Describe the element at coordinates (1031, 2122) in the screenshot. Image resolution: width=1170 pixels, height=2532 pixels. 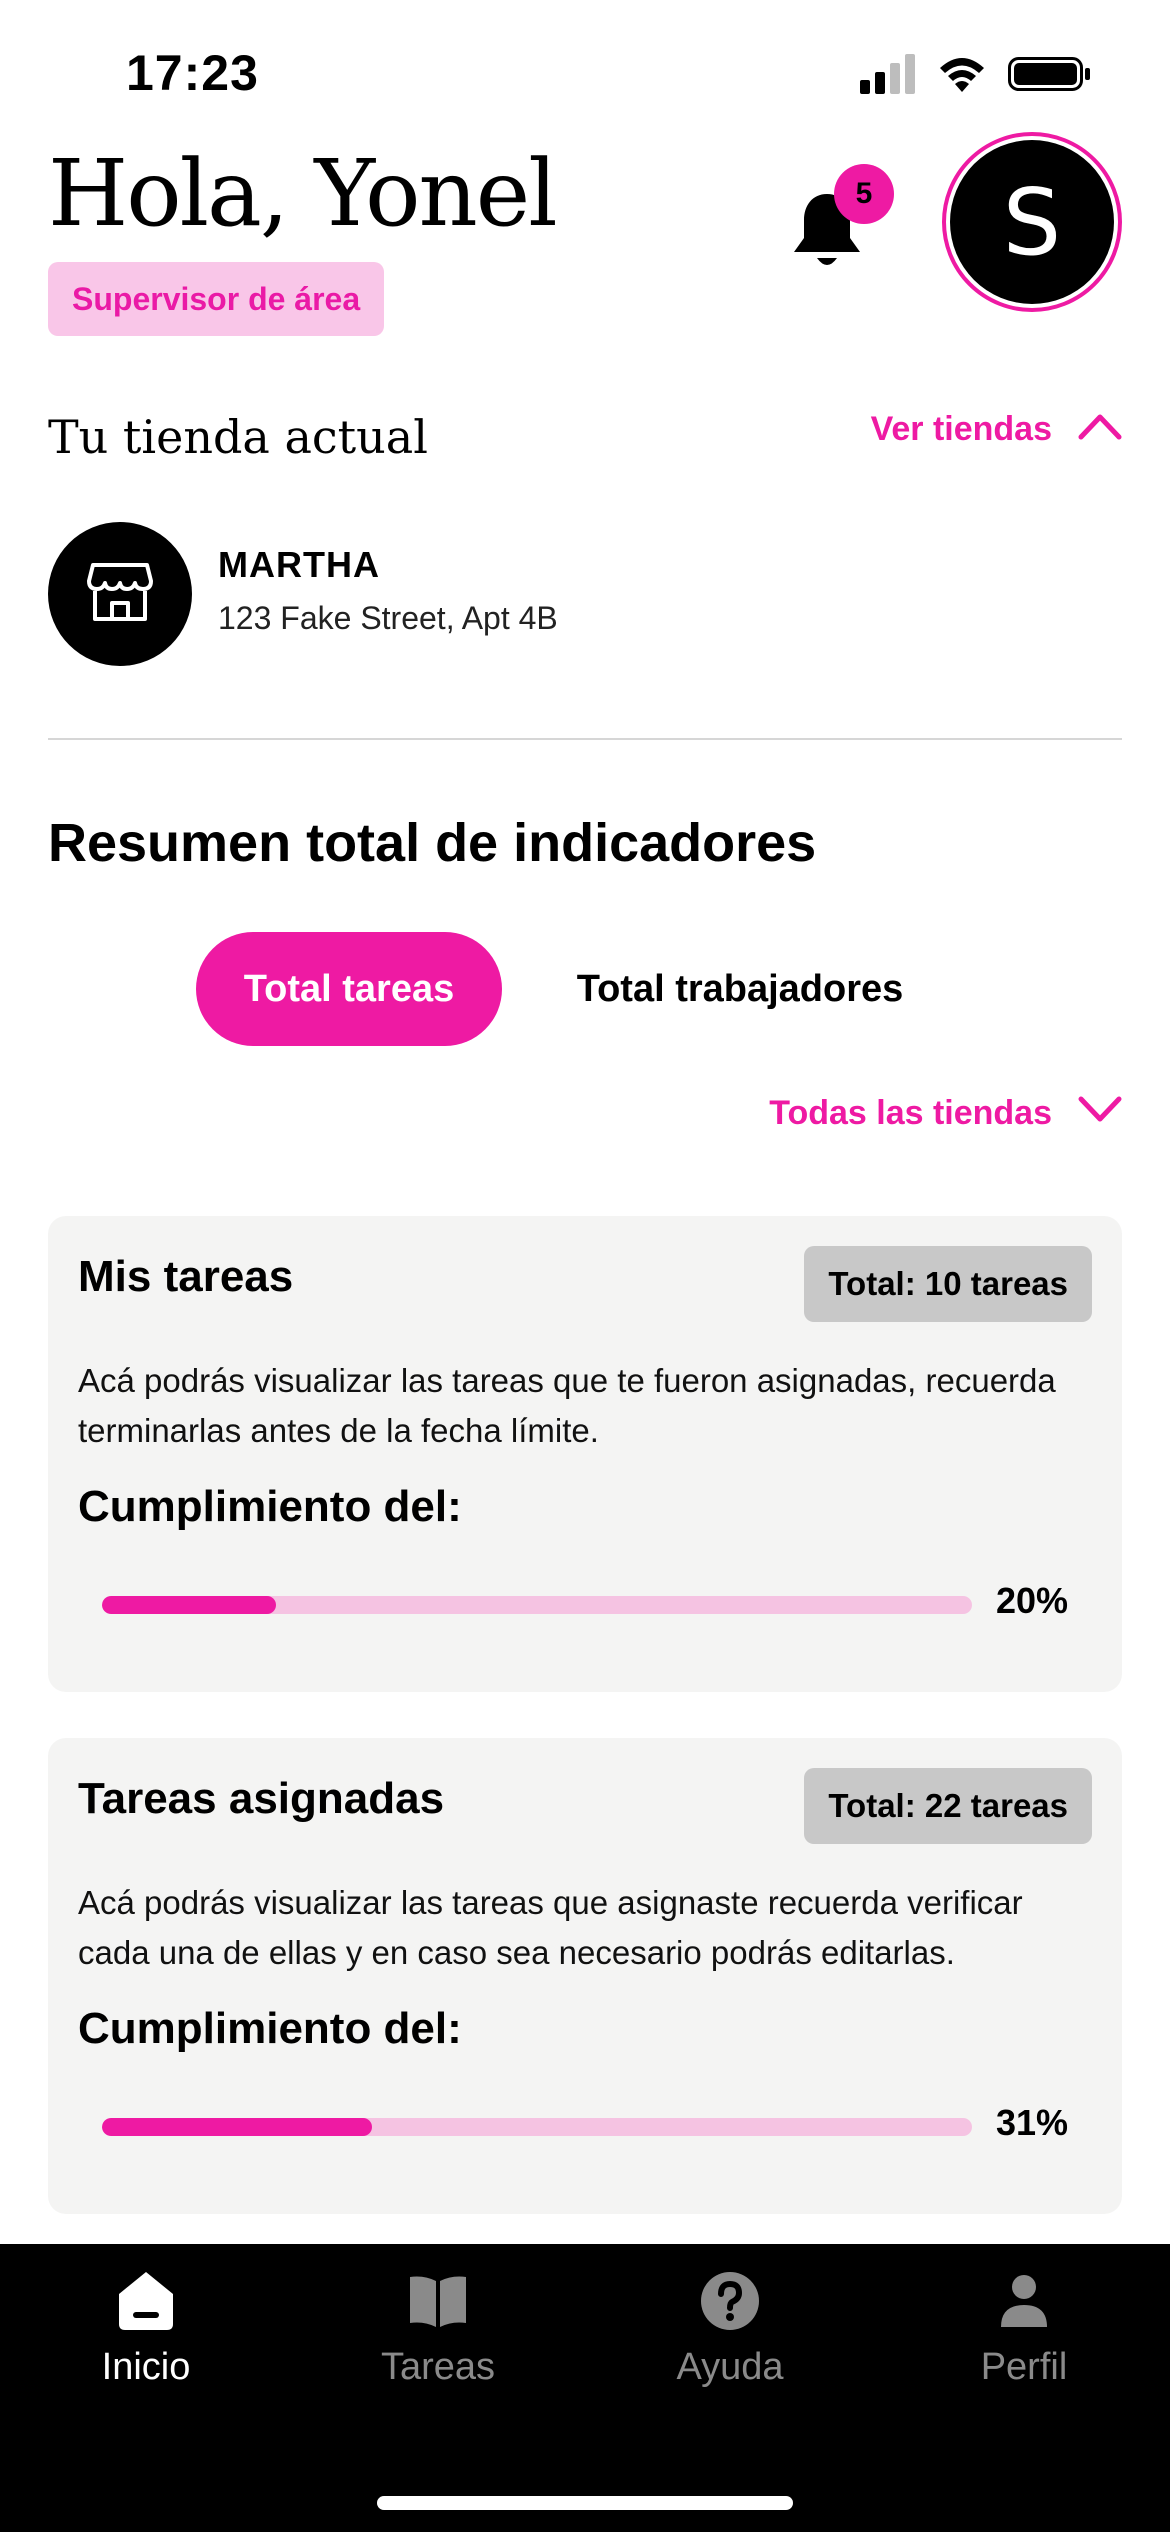
I see `progress-percent: 31%` at that location.